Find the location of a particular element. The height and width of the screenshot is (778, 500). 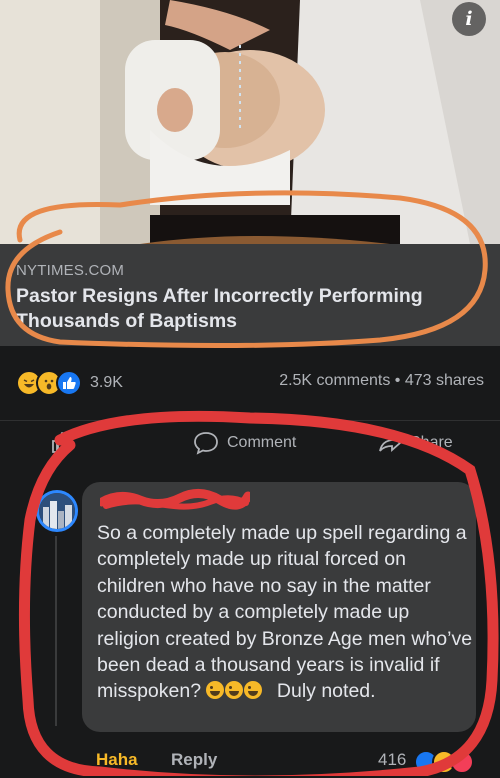

comment-button: Comment is located at coordinates (244, 443).